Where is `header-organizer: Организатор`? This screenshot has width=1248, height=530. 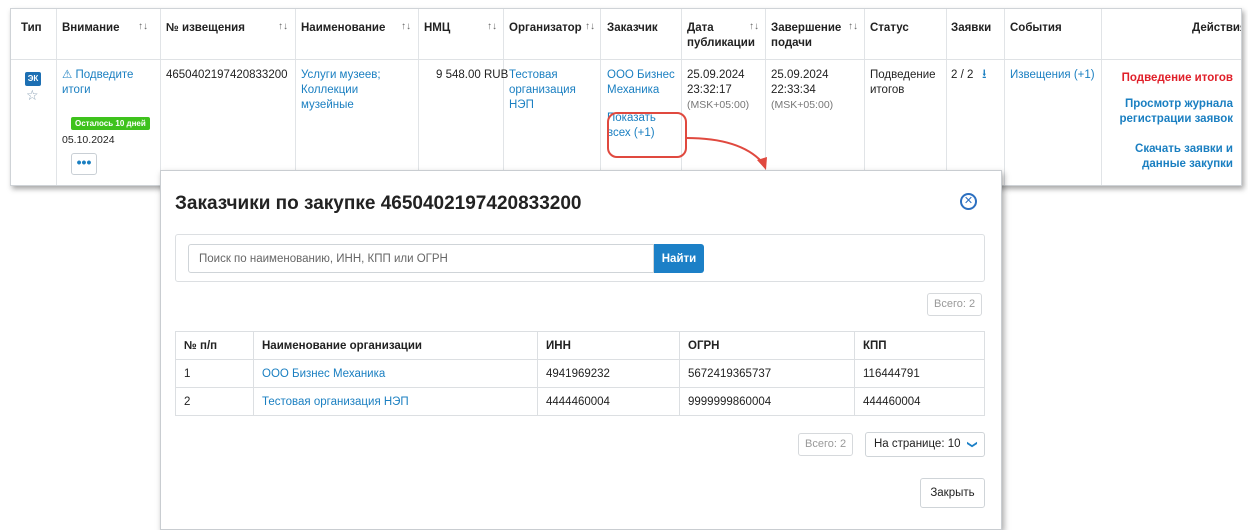 header-organizer: Организатор is located at coordinates (545, 28).